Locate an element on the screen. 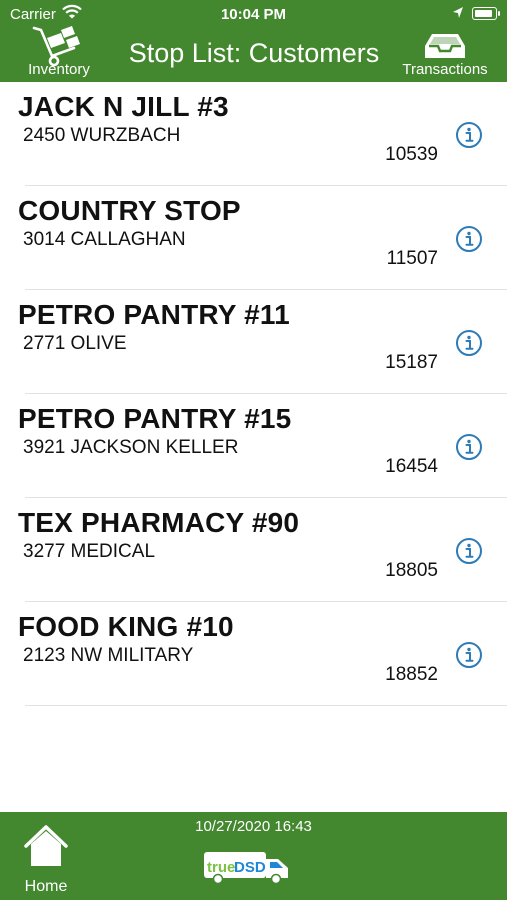 This screenshot has height=900, width=507. logo-text-dsd: DSD is located at coordinates (250, 867).